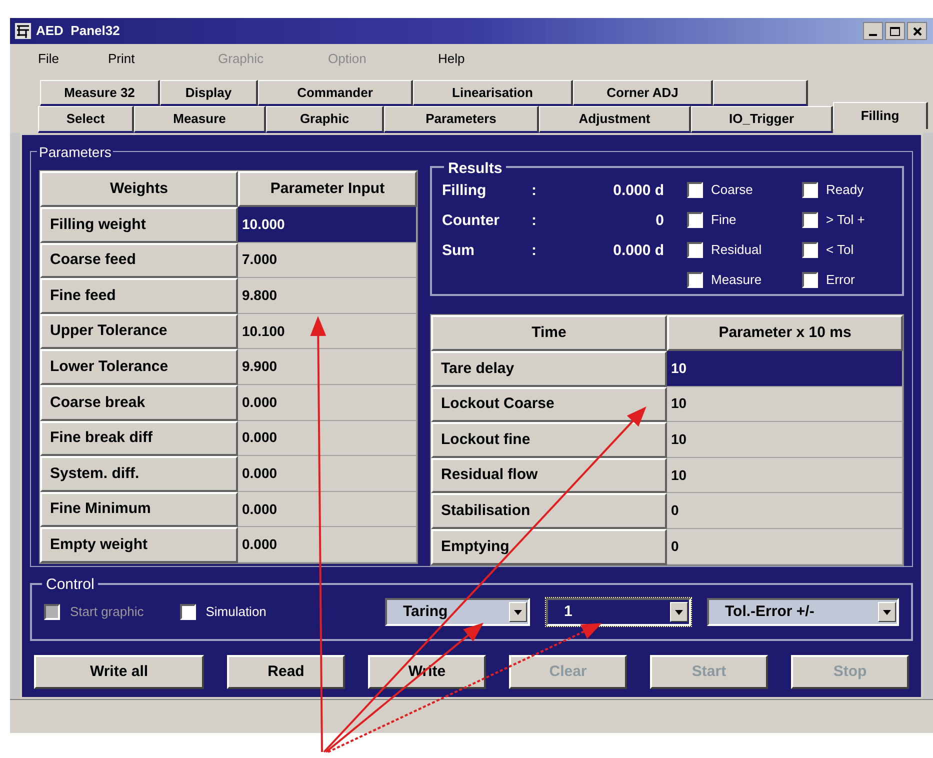 The height and width of the screenshot is (758, 933). I want to click on tab, so click(760, 93).